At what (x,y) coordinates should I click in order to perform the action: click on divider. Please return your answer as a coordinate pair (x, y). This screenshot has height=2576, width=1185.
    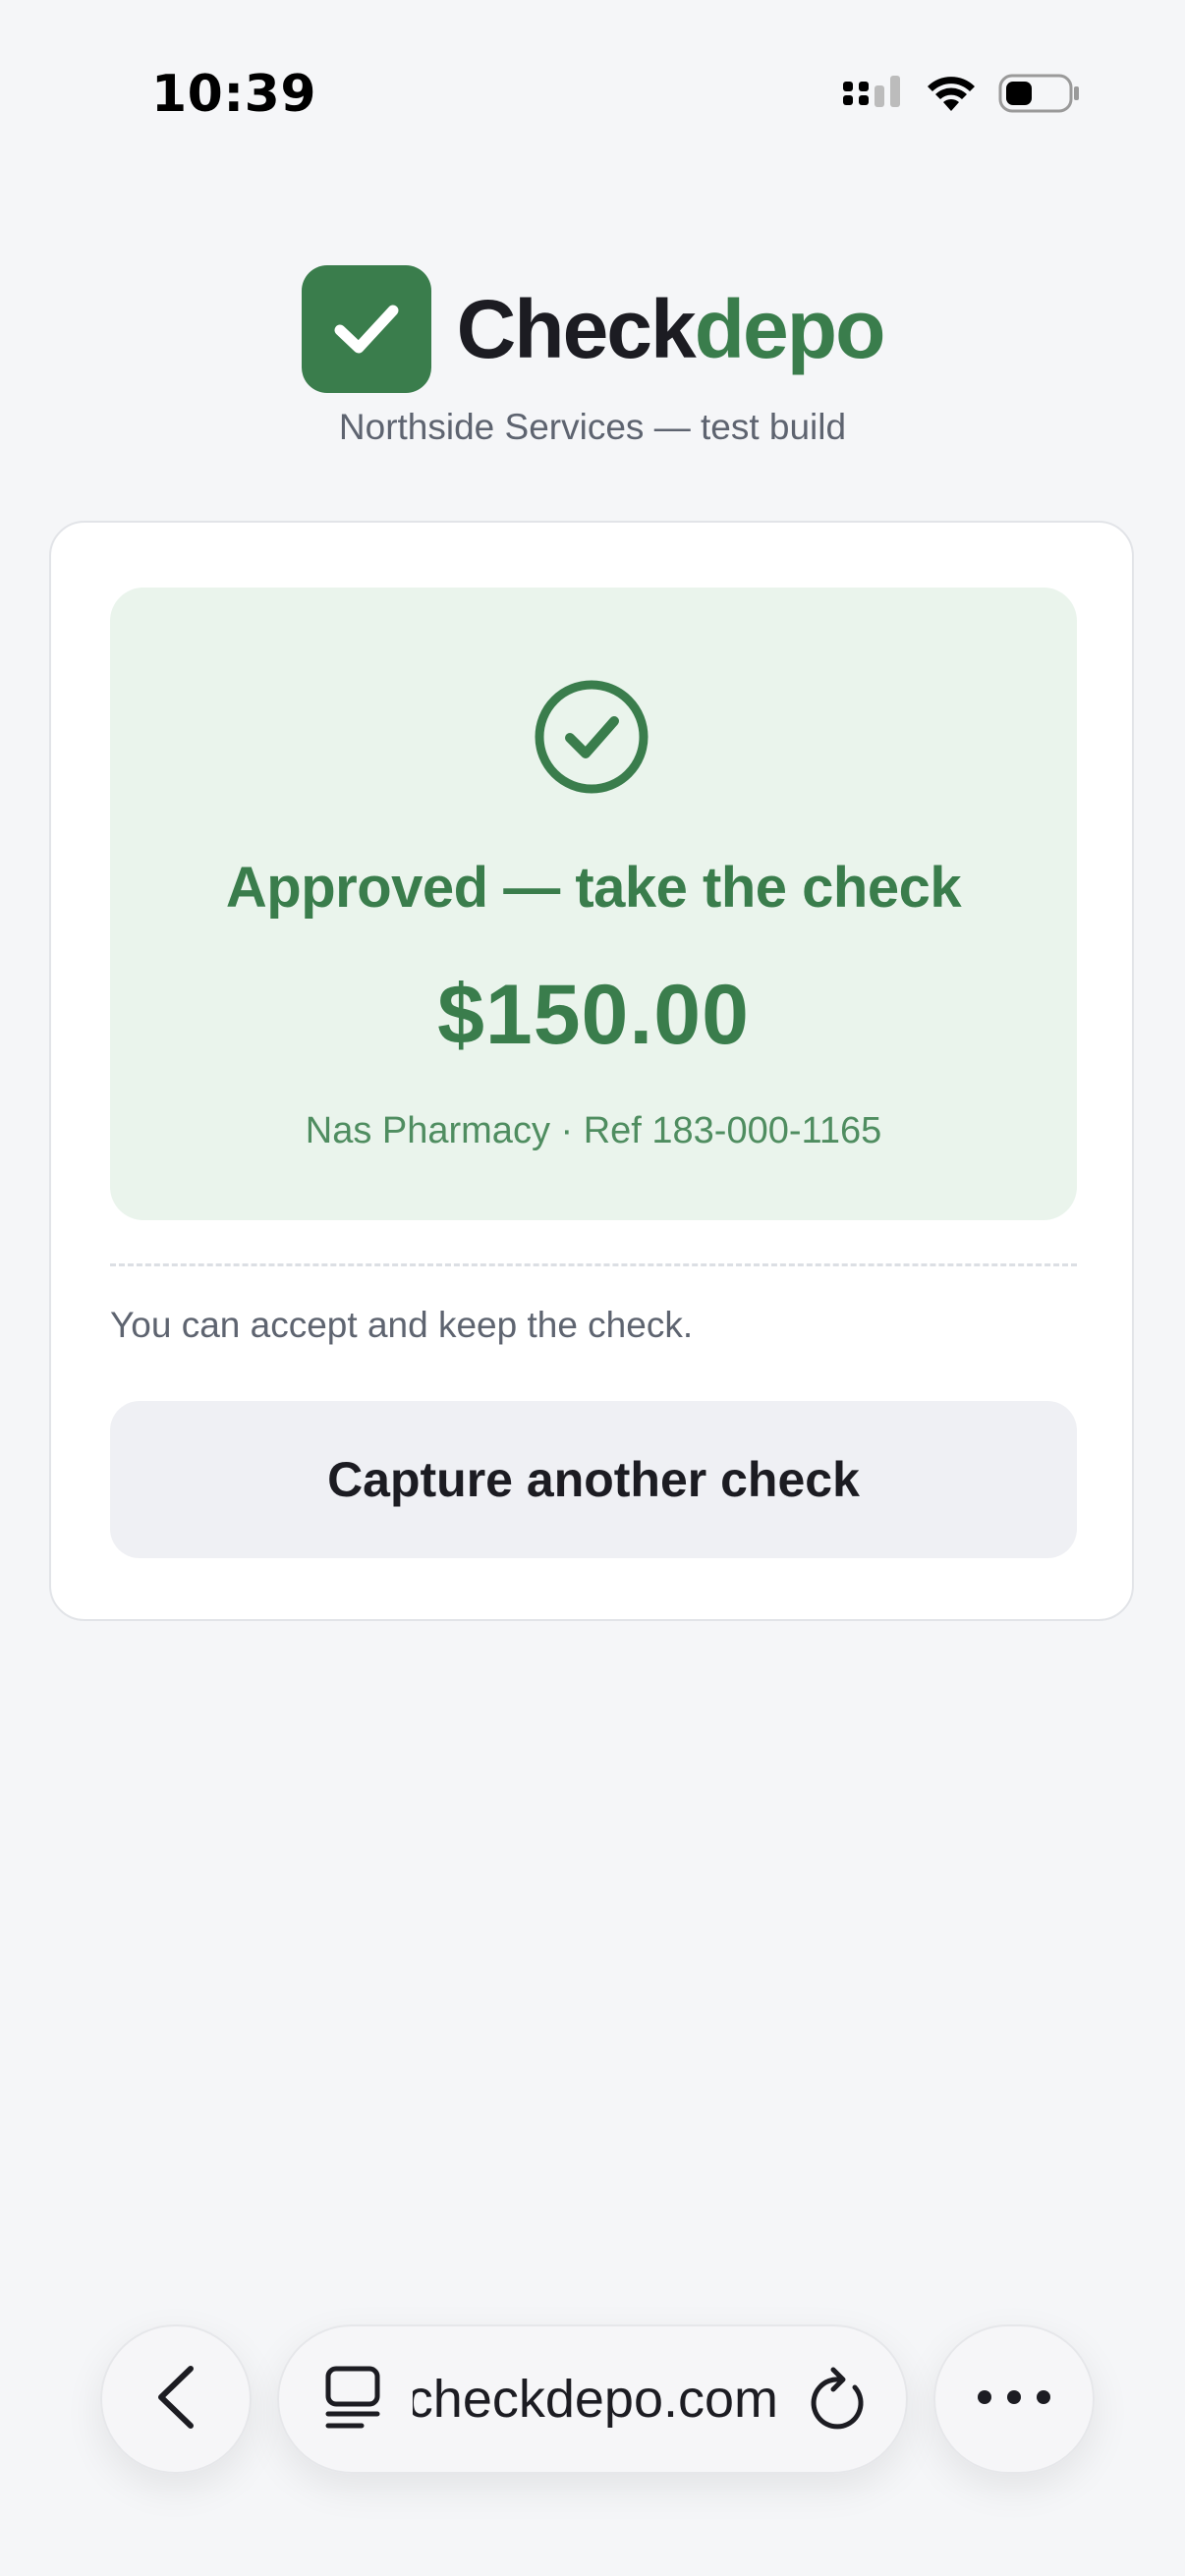
    Looking at the image, I should click on (594, 1264).